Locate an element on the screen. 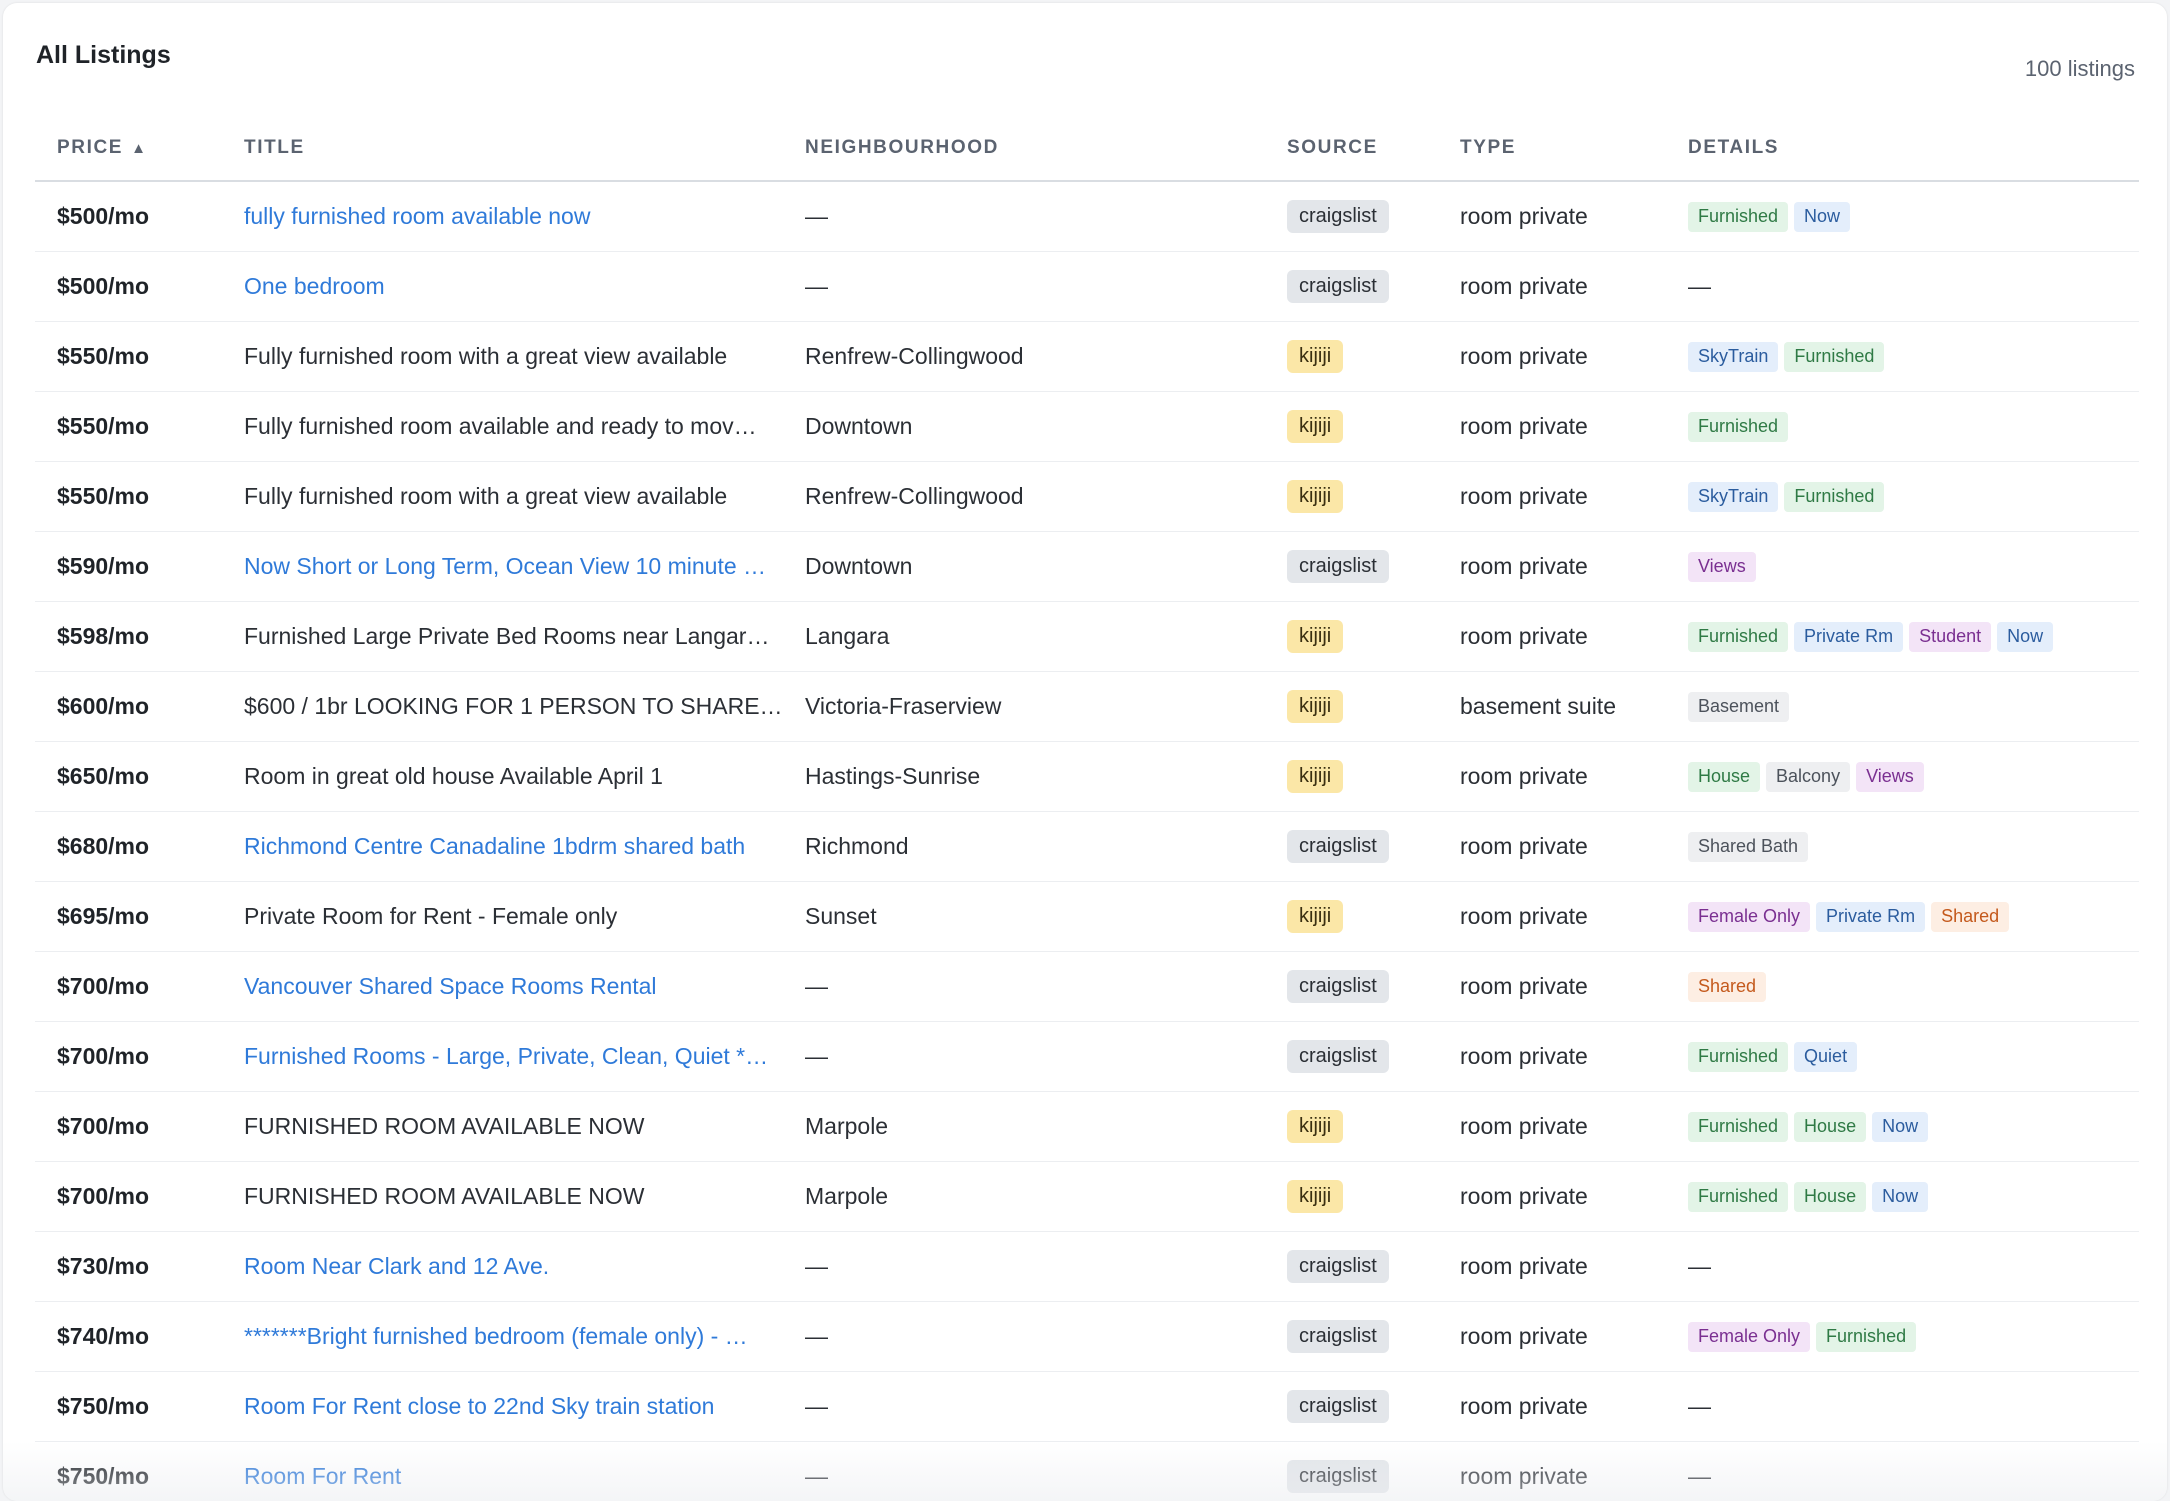 This screenshot has height=1501, width=2170. listing-details-cell: Female Only Private Rm Shared is located at coordinates (1902, 916).